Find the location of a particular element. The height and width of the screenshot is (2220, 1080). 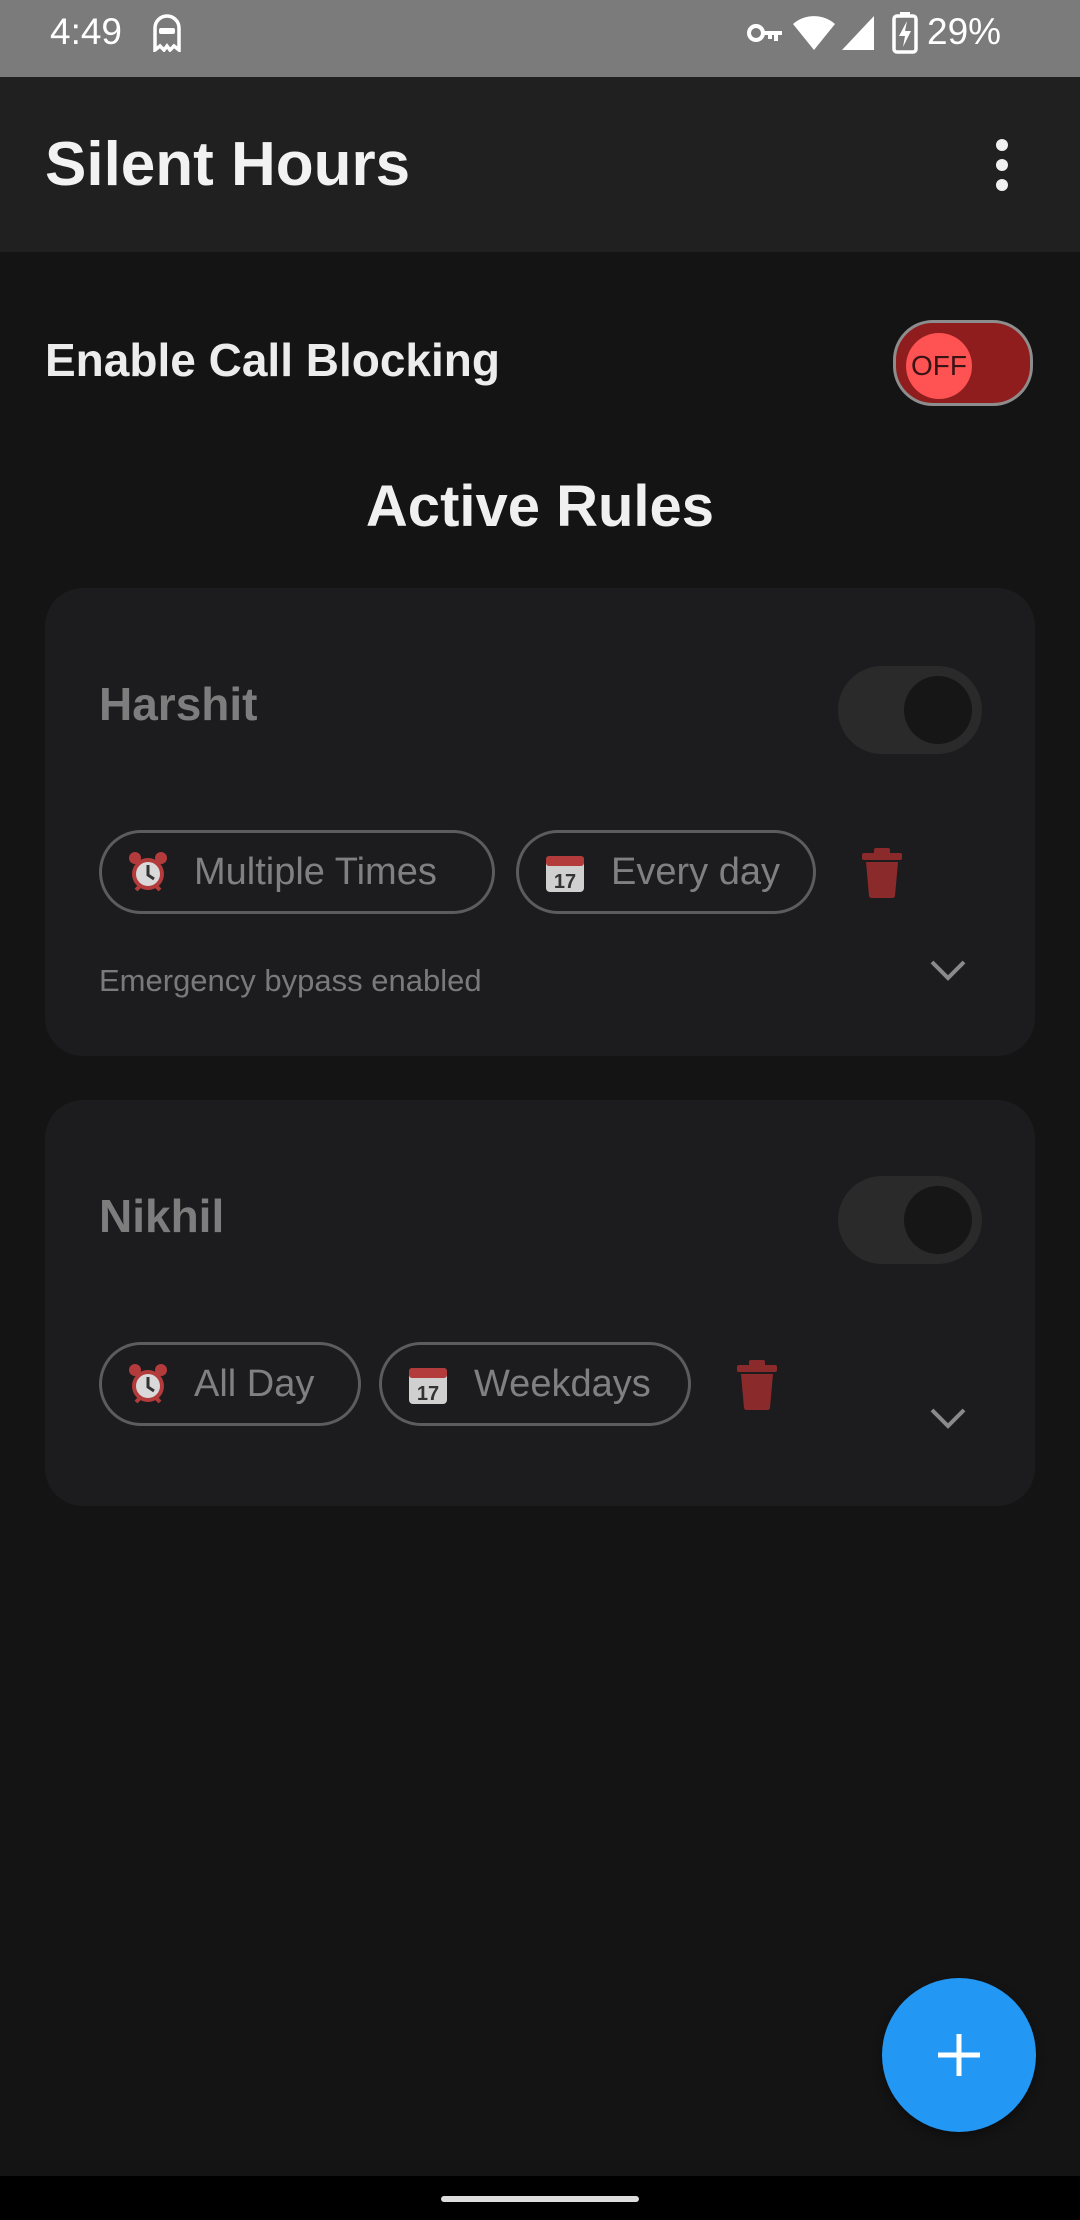

battery-charging-icon is located at coordinates (905, 33).